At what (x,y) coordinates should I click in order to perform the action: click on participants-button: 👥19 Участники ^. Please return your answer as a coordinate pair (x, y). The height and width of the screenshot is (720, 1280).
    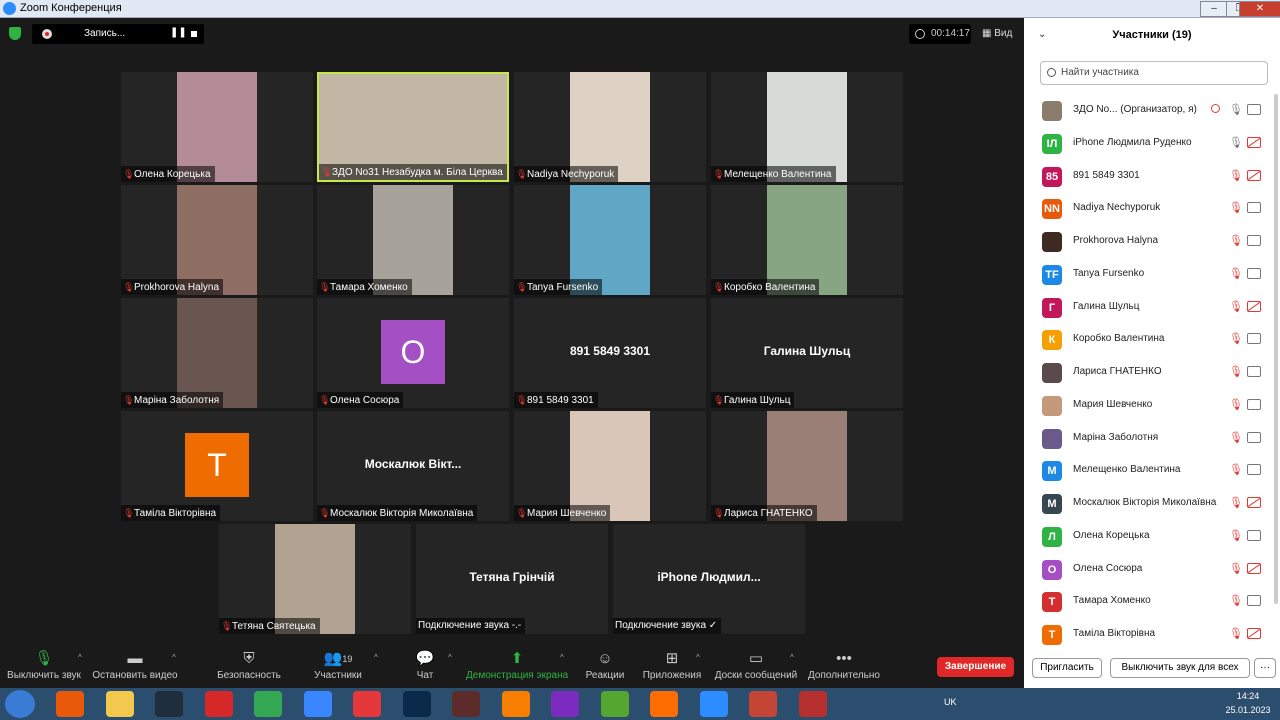
    Looking at the image, I should click on (344, 668).